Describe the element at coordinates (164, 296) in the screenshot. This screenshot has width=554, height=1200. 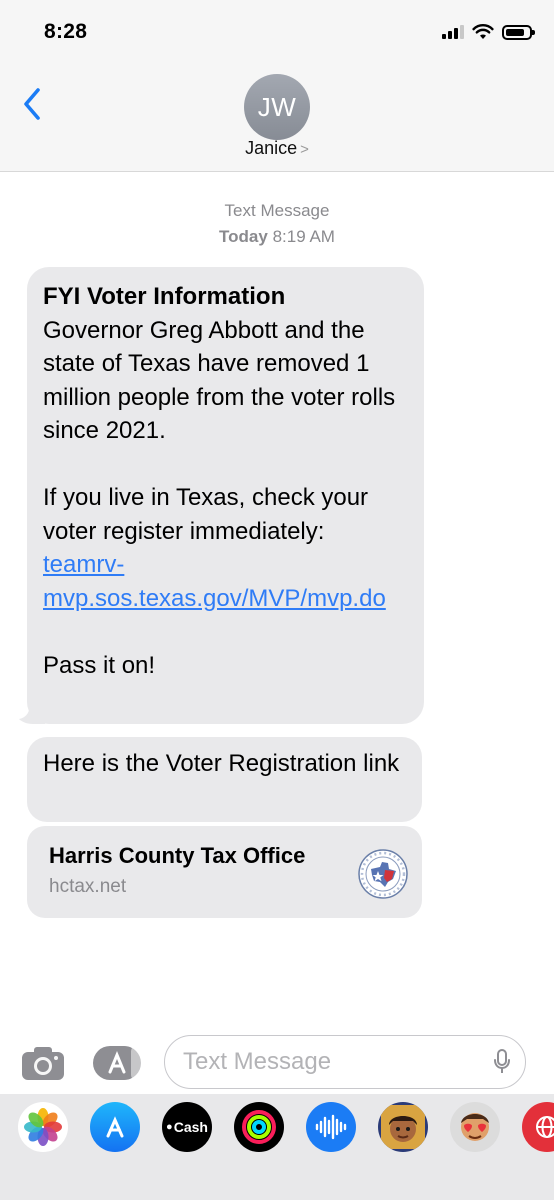
I see `message-title: FYI Voter Information` at that location.